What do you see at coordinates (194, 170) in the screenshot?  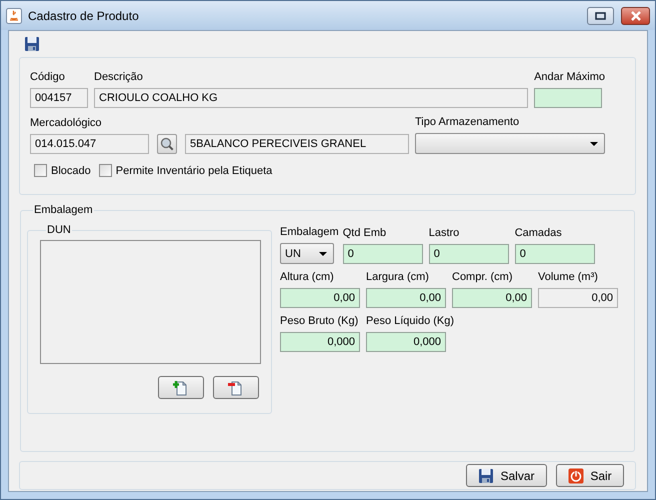 I see `checkbox-label: Permite Inventário pela Etiqueta` at bounding box center [194, 170].